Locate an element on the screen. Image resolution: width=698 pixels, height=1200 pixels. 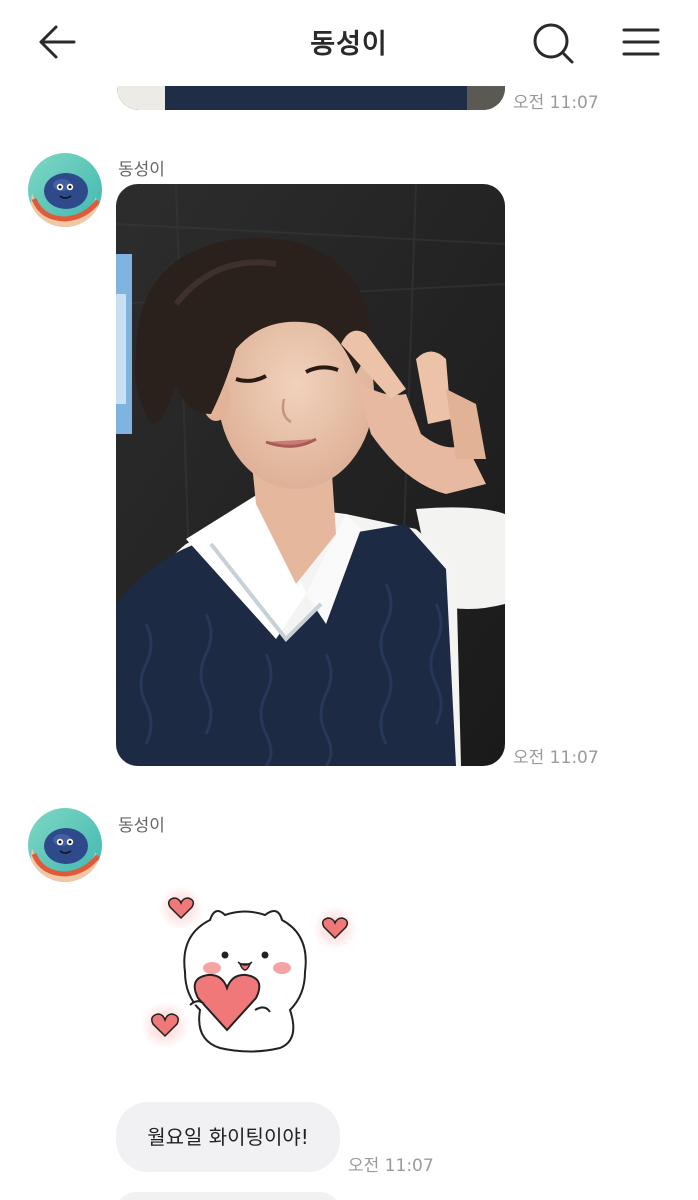
next-message-bubble is located at coordinates (228, 1196).